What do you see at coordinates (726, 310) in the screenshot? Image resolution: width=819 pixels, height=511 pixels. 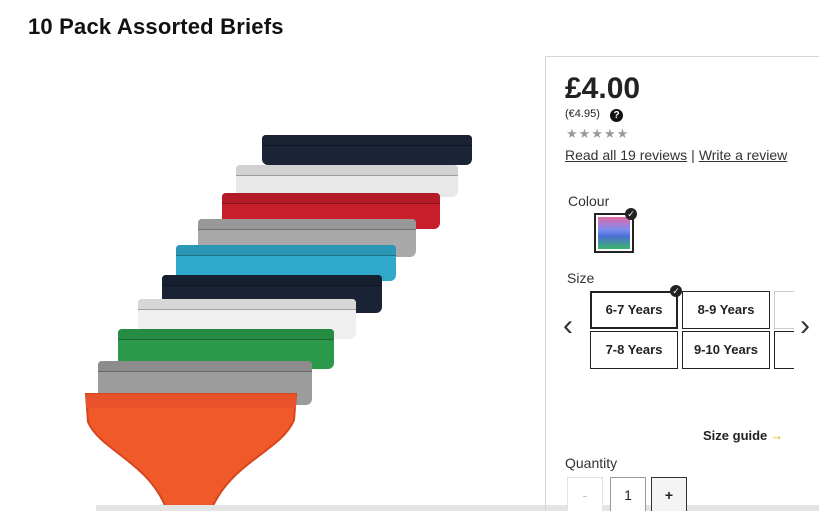 I see `size-option-8-9: 8-9 Years` at bounding box center [726, 310].